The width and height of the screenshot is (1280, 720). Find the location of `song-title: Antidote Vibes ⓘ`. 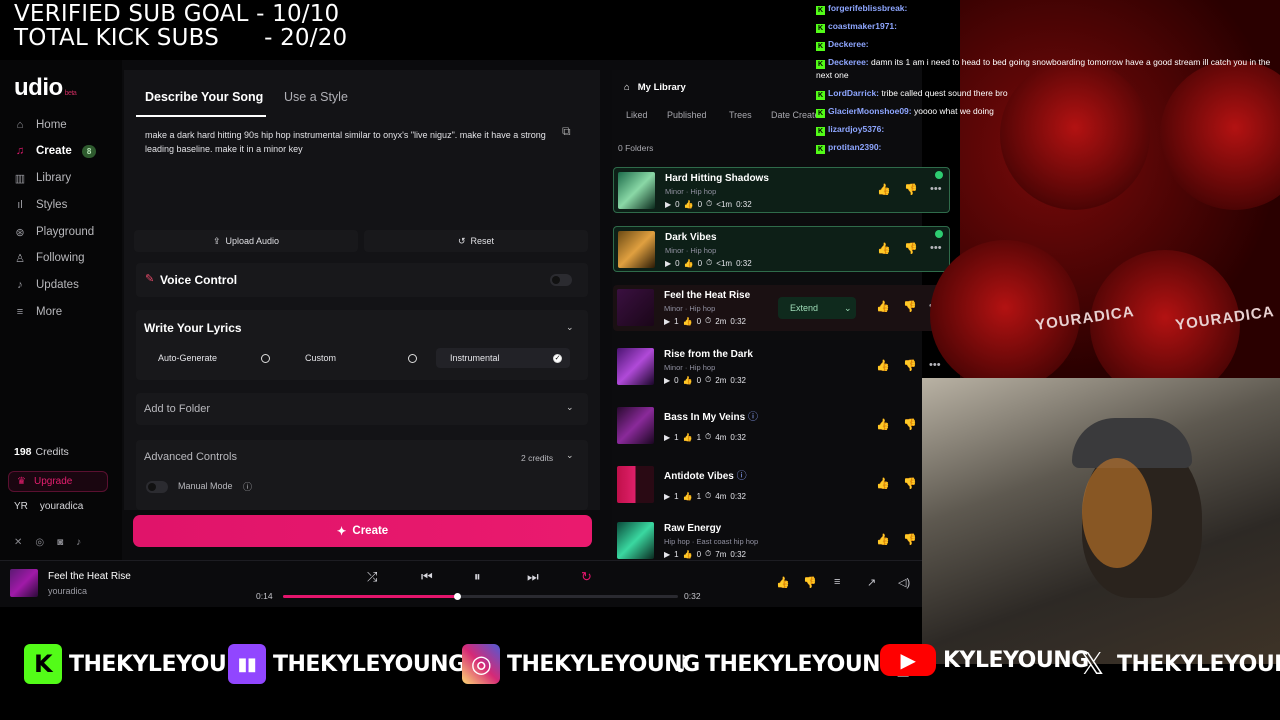

song-title: Antidote Vibes ⓘ is located at coordinates (705, 476).